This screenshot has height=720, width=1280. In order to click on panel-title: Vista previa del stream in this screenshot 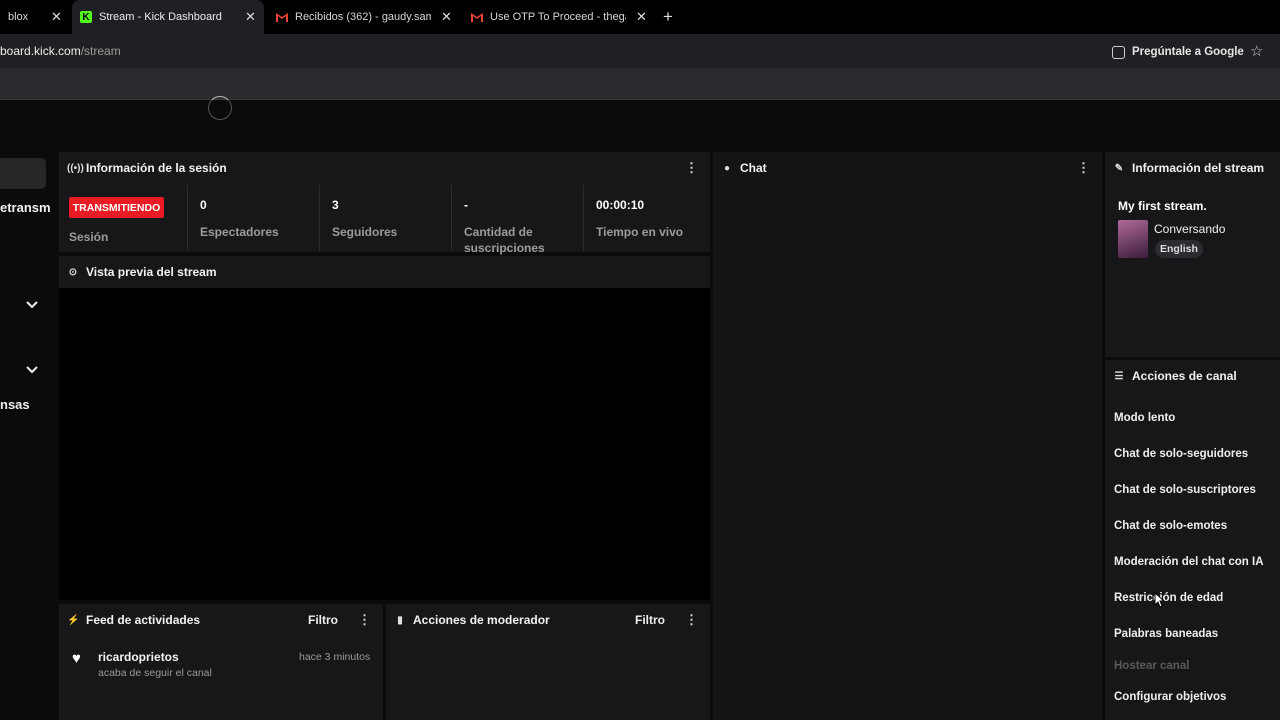, I will do `click(151, 272)`.